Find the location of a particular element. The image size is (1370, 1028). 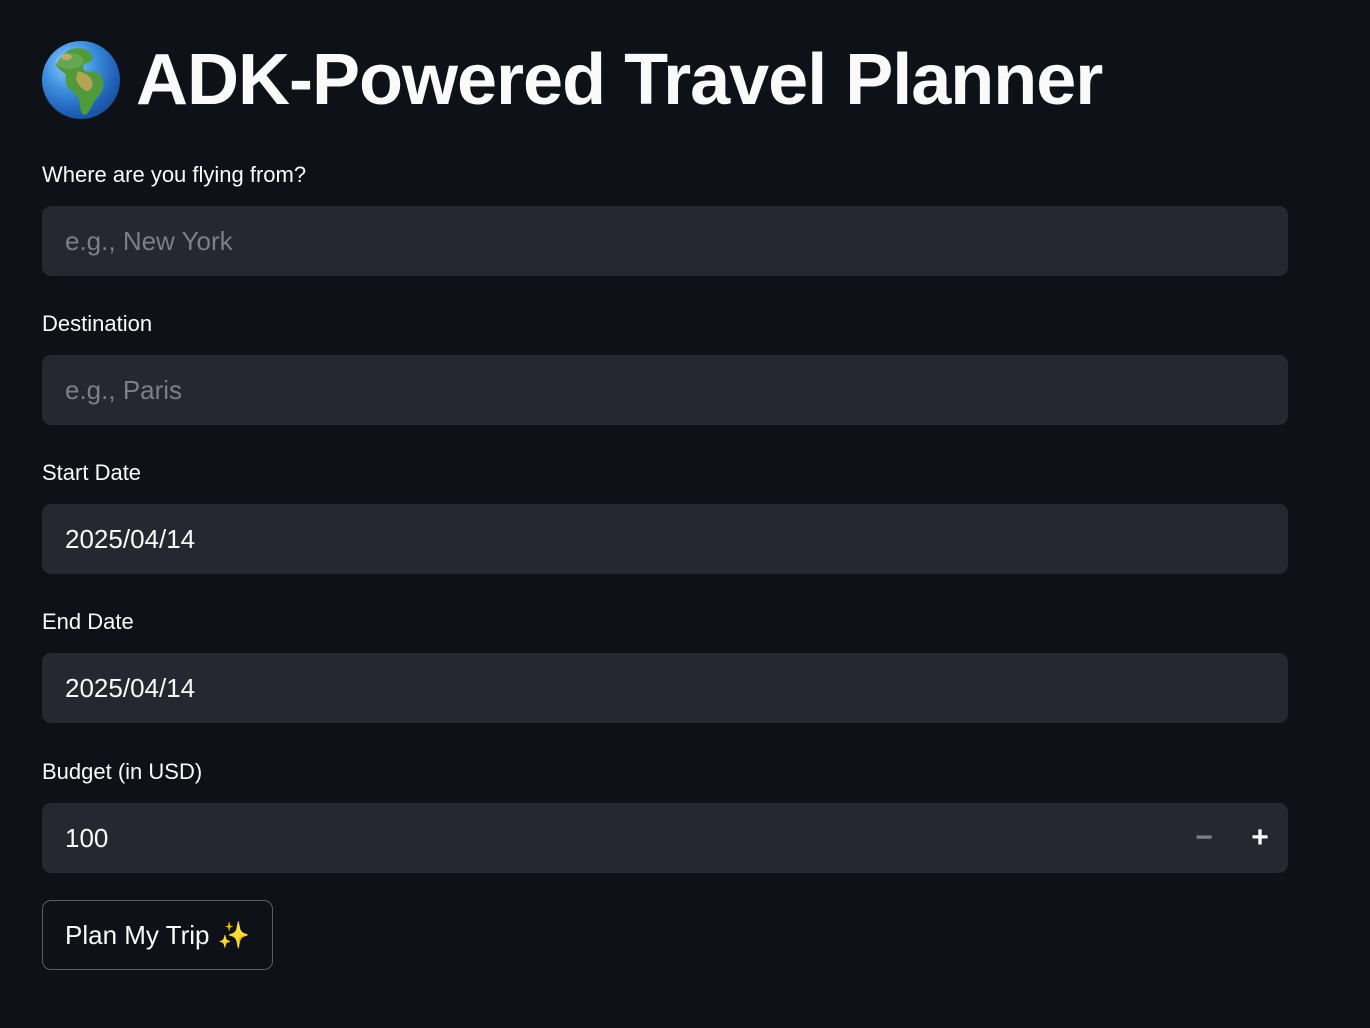

budget-stepper: − + is located at coordinates (1232, 838).